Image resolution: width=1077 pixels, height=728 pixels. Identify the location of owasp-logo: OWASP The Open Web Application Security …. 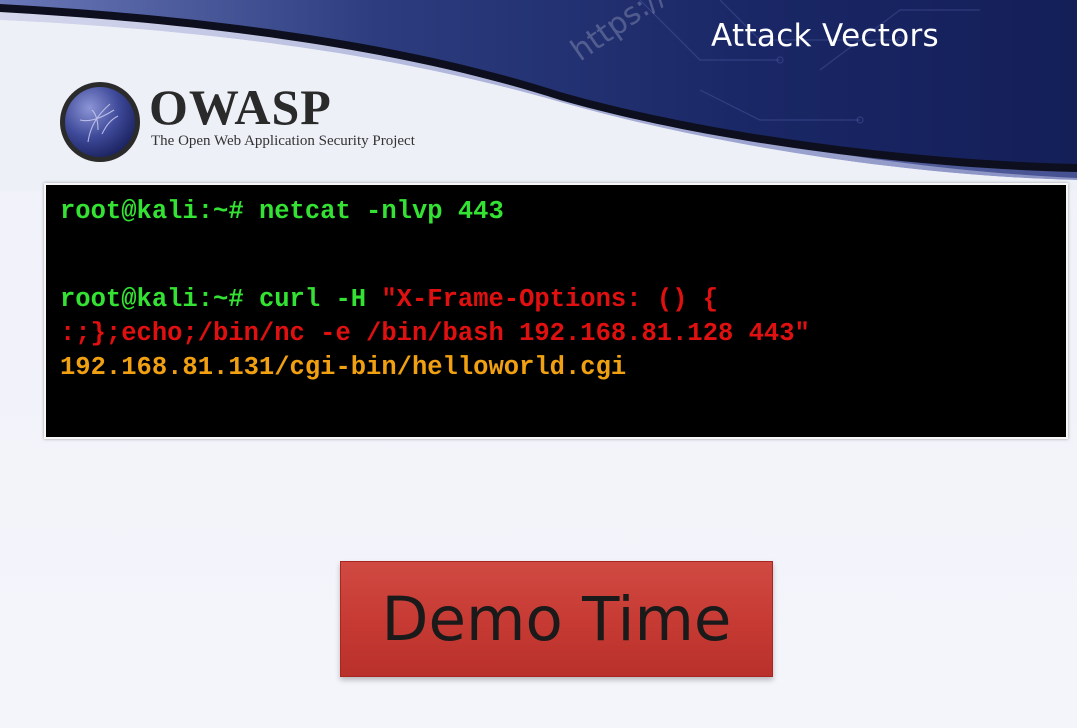
(293, 122).